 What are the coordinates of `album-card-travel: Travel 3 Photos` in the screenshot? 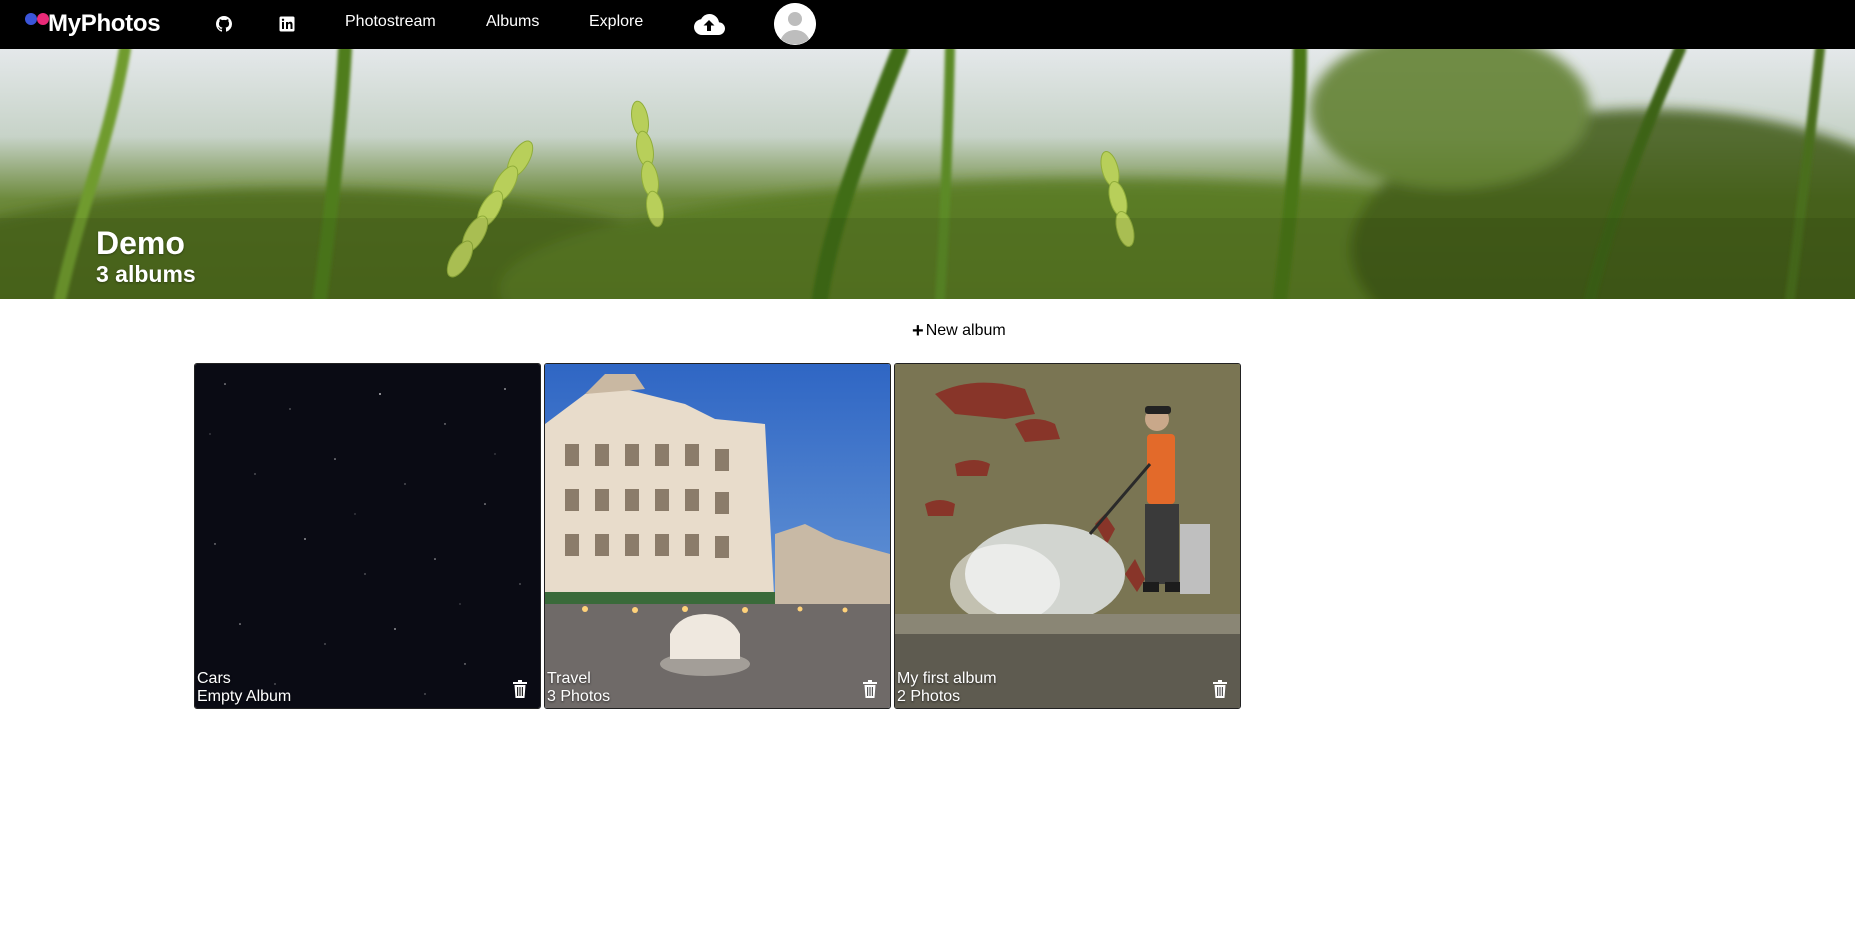 It's located at (717, 536).